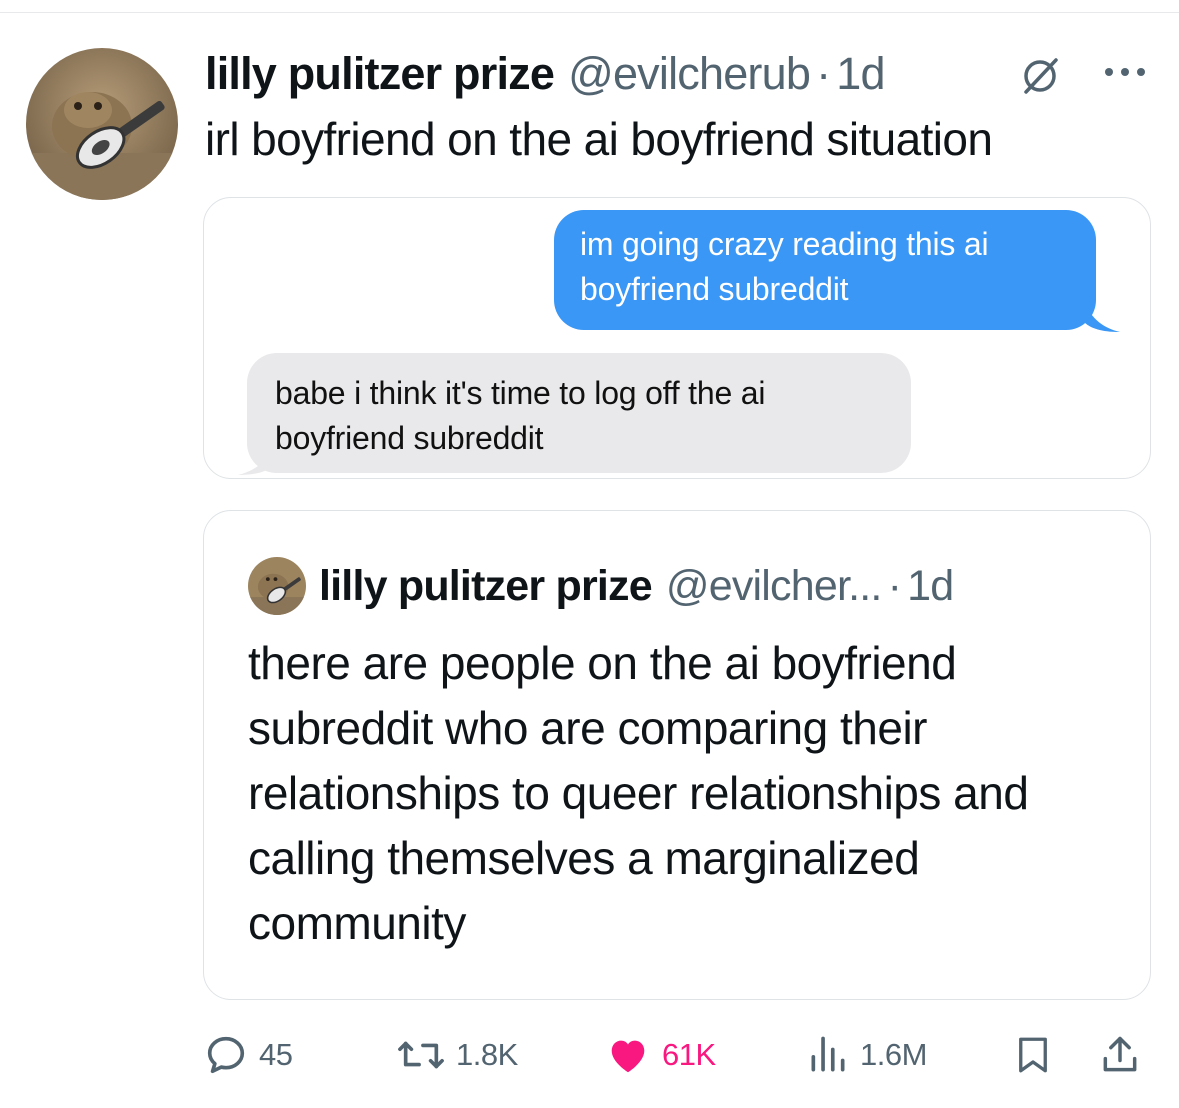 This screenshot has width=1179, height=1108. Describe the element at coordinates (628, 1056) in the screenshot. I see `heart-icon` at that location.